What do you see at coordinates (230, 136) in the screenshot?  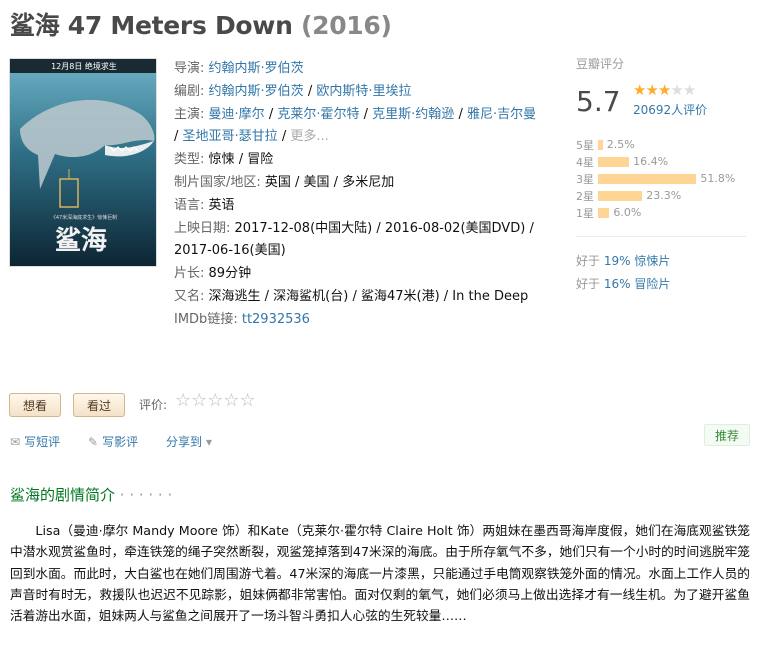 I see `cast-link: 圣地亚哥·瑟甘拉` at bounding box center [230, 136].